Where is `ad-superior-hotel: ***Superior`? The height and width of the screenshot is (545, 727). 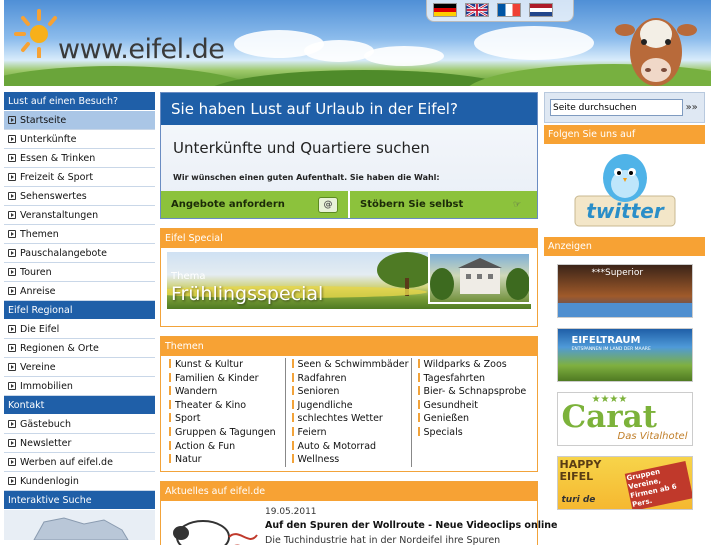
ad-superior-hotel: ***Superior is located at coordinates (624, 291).